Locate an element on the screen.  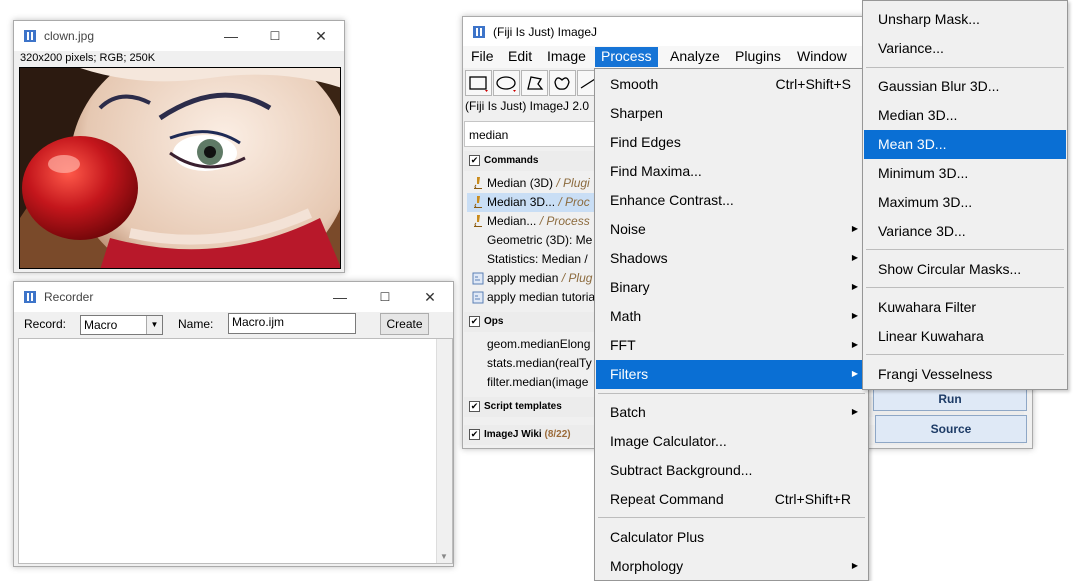
clown-titlebar: clown.jpg — ☐ ✕ is located at coordinates (179, 36).